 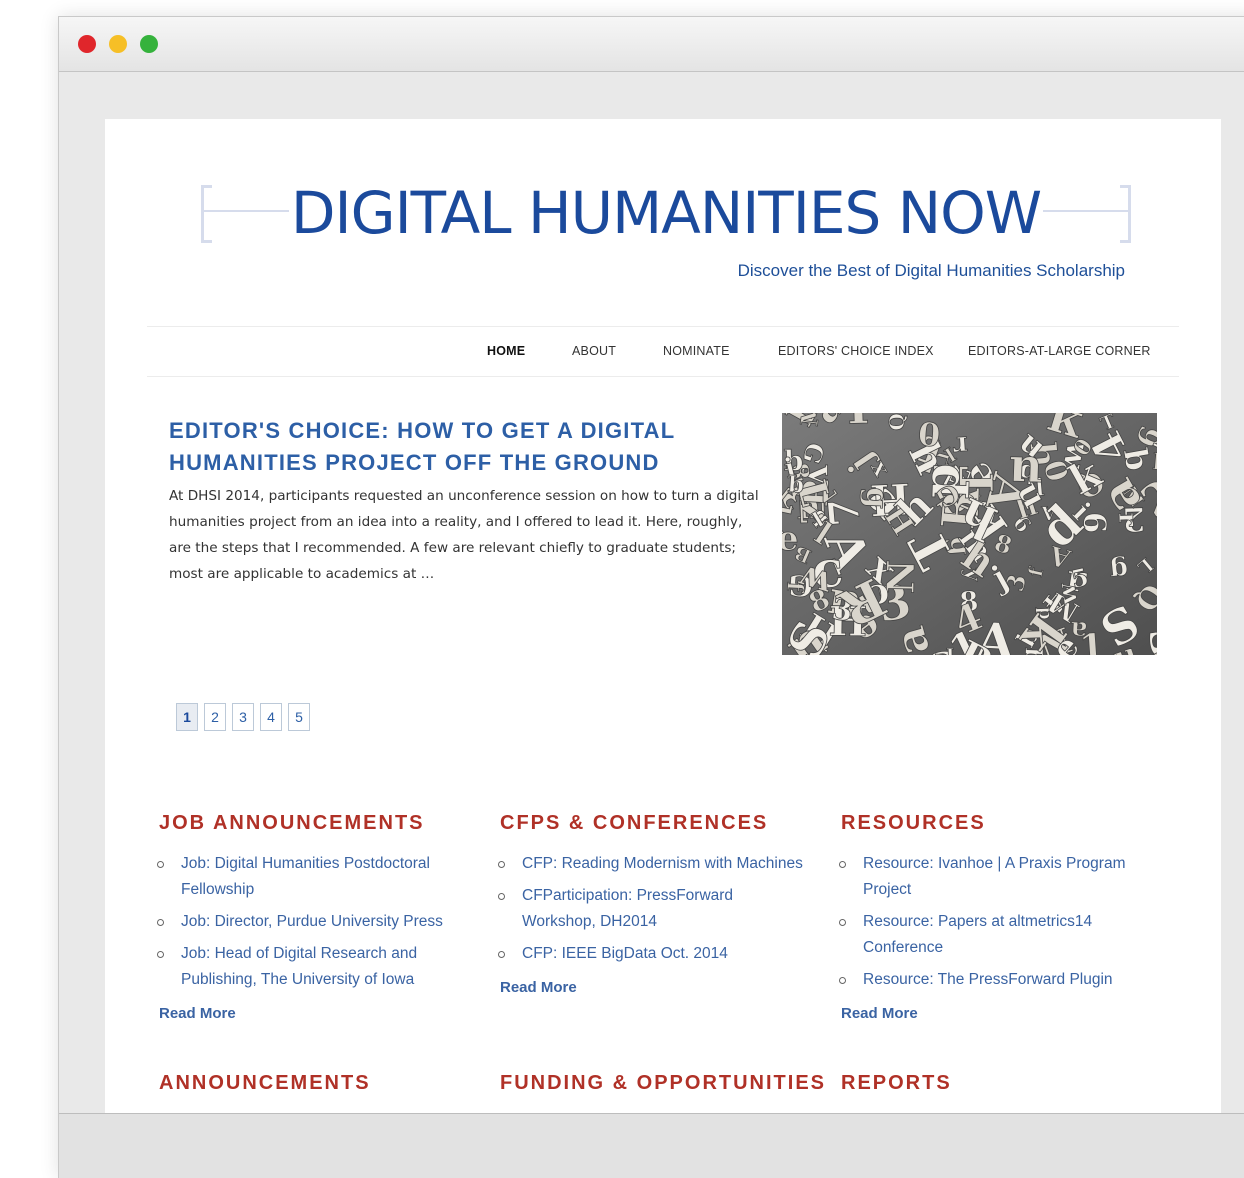 What do you see at coordinates (1001, 823) in the screenshot?
I see `section-heading: RESOURCES` at bounding box center [1001, 823].